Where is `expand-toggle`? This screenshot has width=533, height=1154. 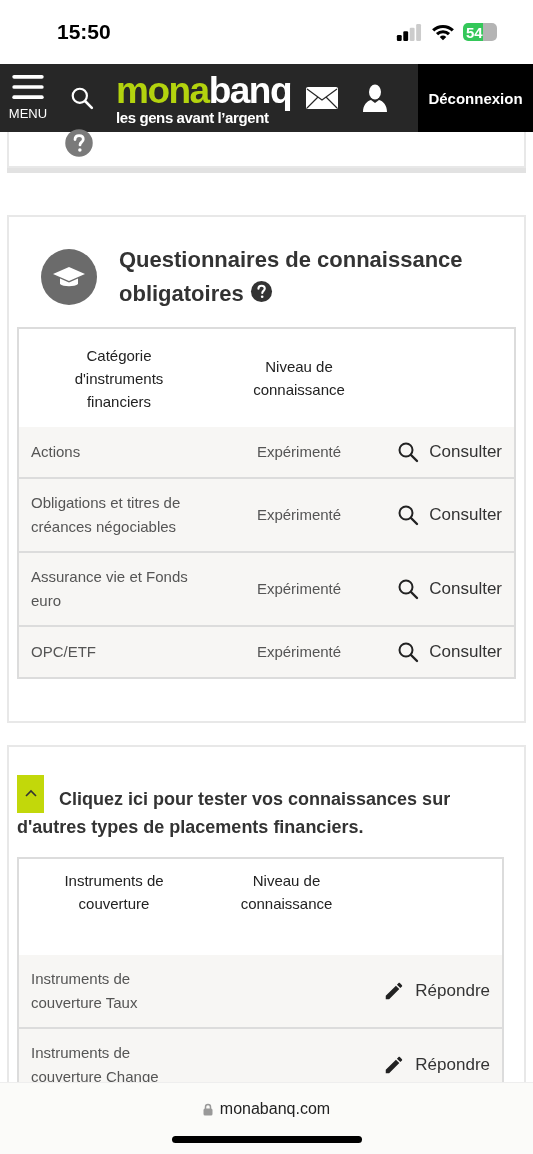 expand-toggle is located at coordinates (30, 794).